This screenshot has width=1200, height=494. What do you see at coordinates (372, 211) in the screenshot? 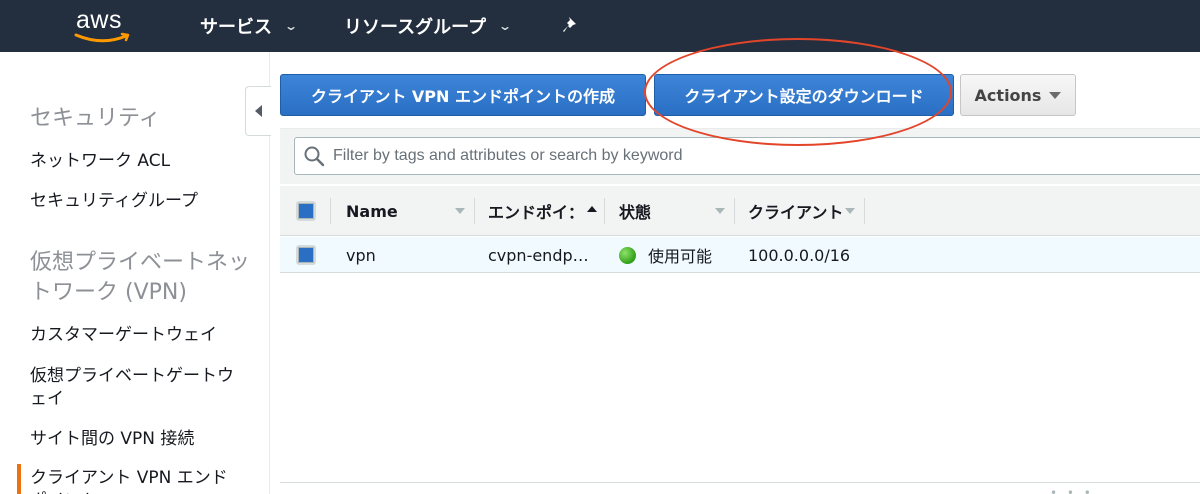
I see `column-header-name: Name` at bounding box center [372, 211].